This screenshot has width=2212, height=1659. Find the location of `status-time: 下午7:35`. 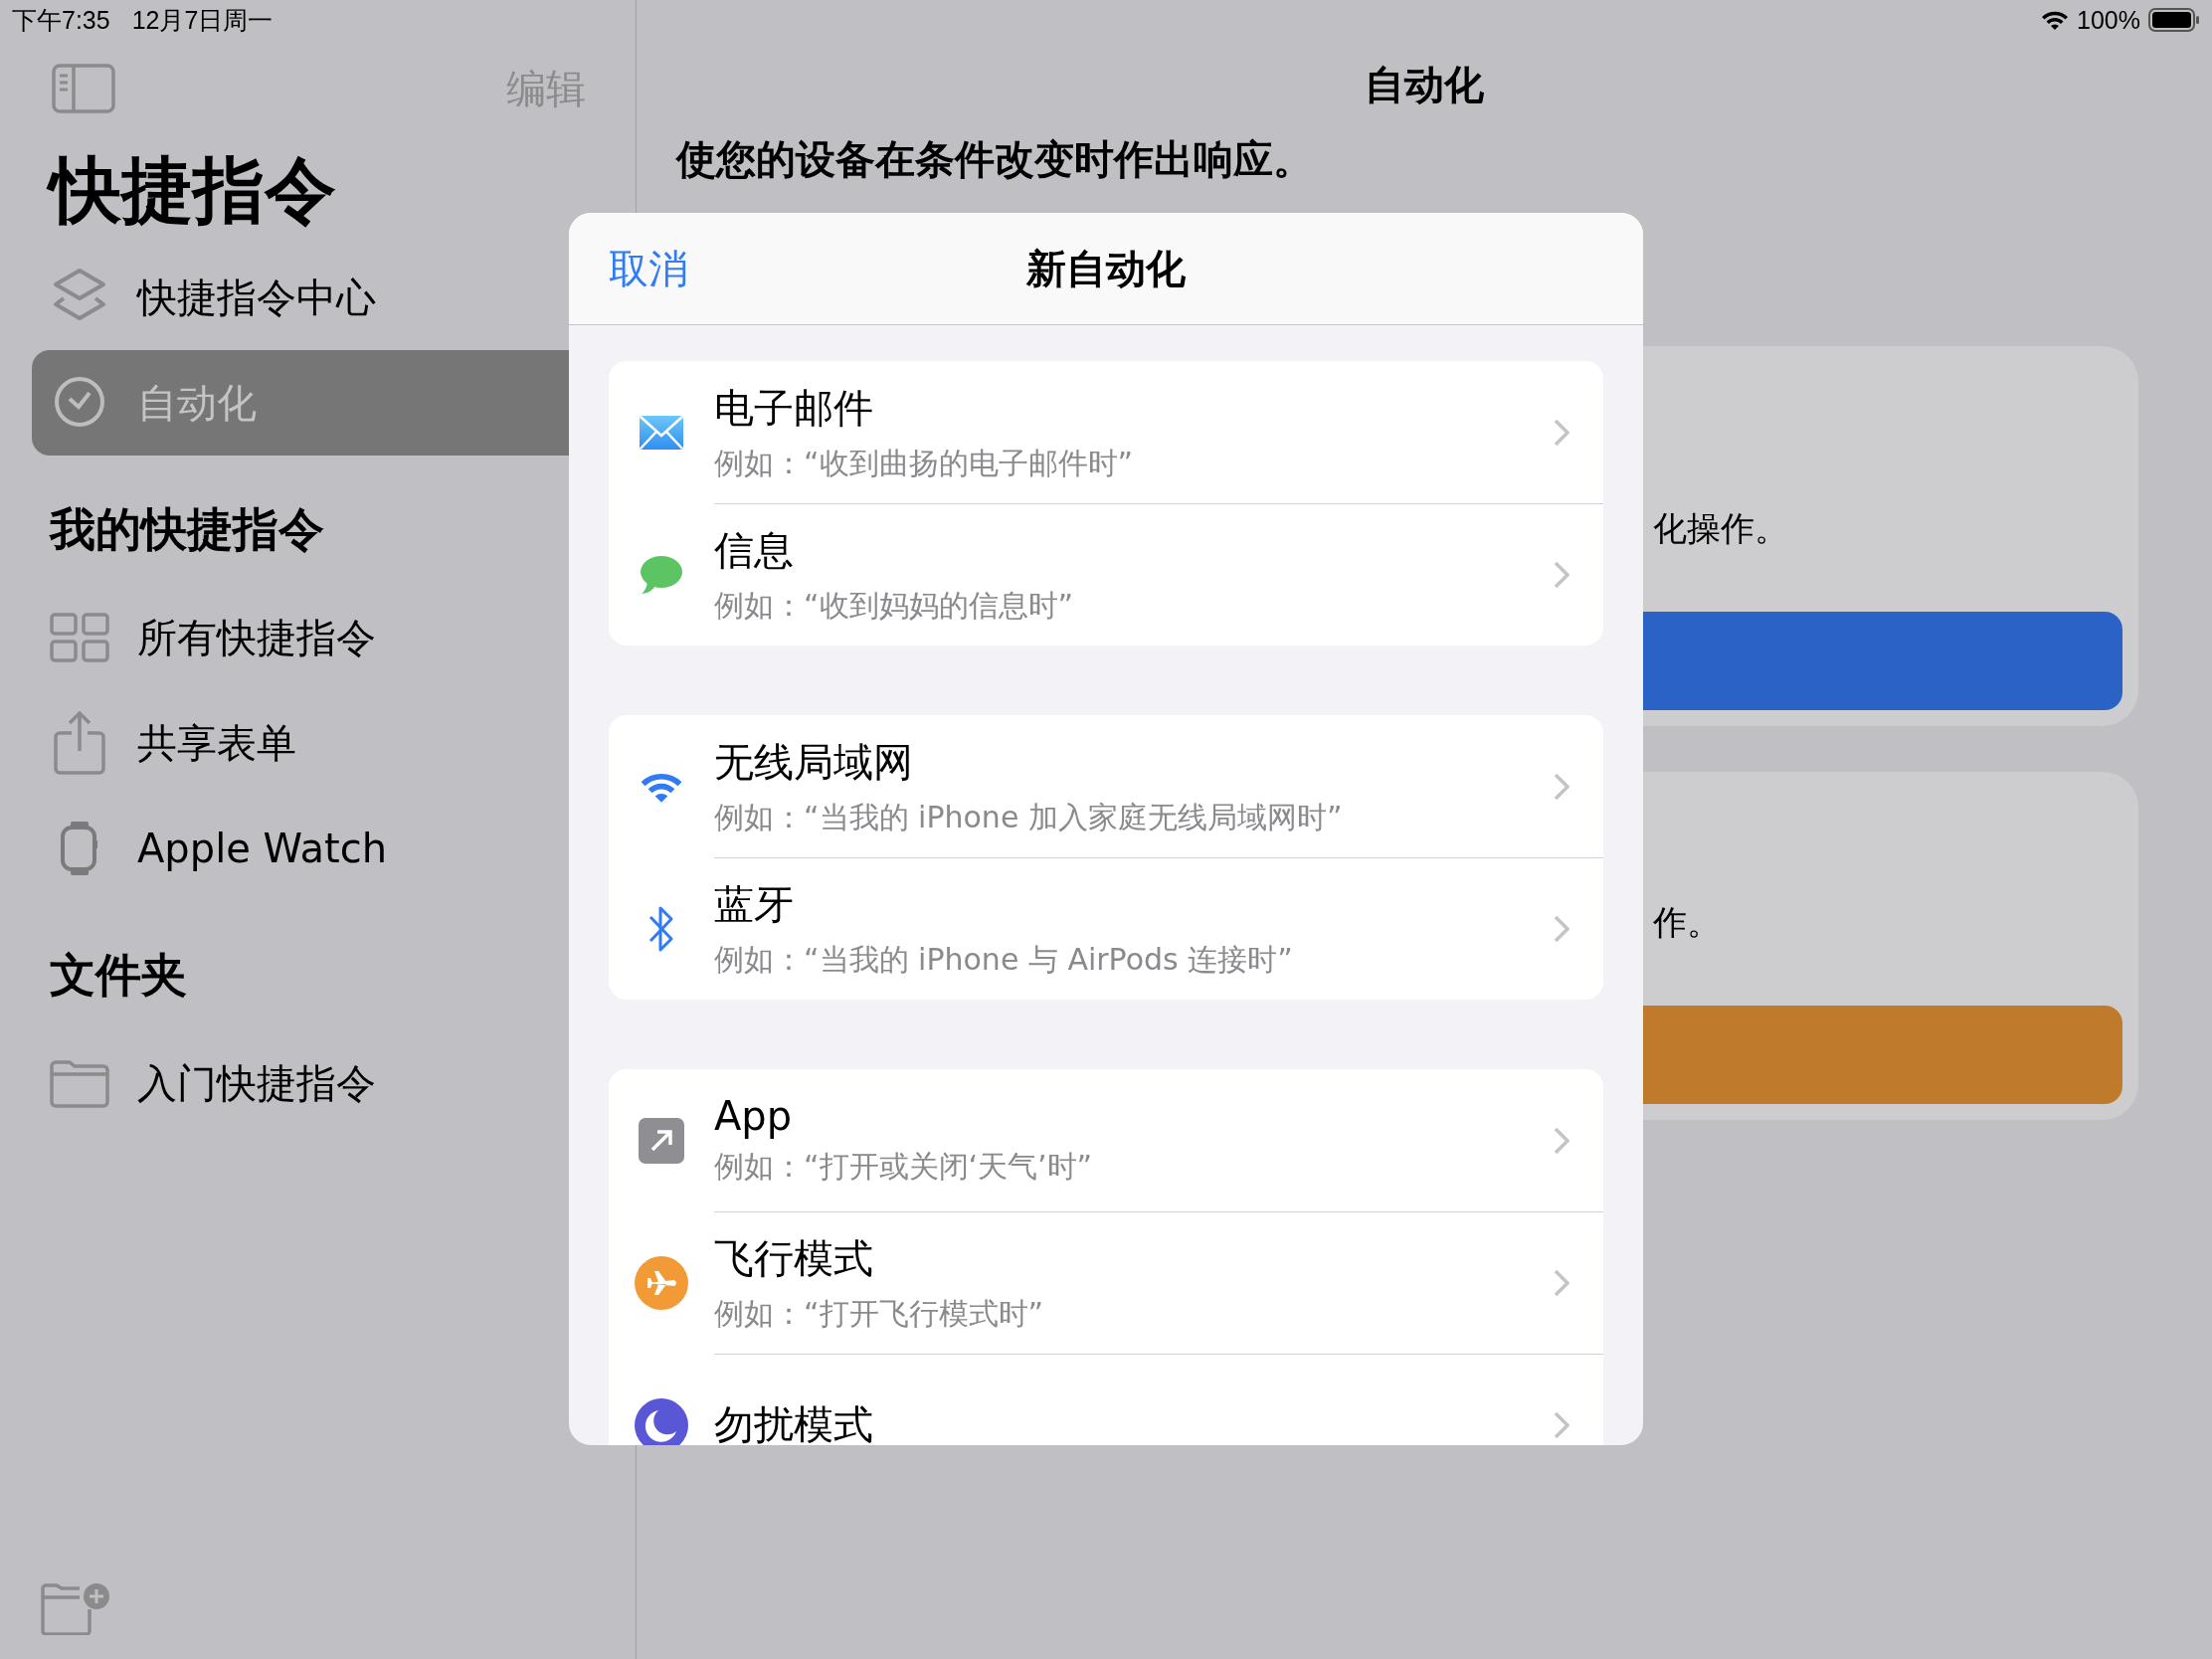

status-time: 下午7:35 is located at coordinates (61, 20).